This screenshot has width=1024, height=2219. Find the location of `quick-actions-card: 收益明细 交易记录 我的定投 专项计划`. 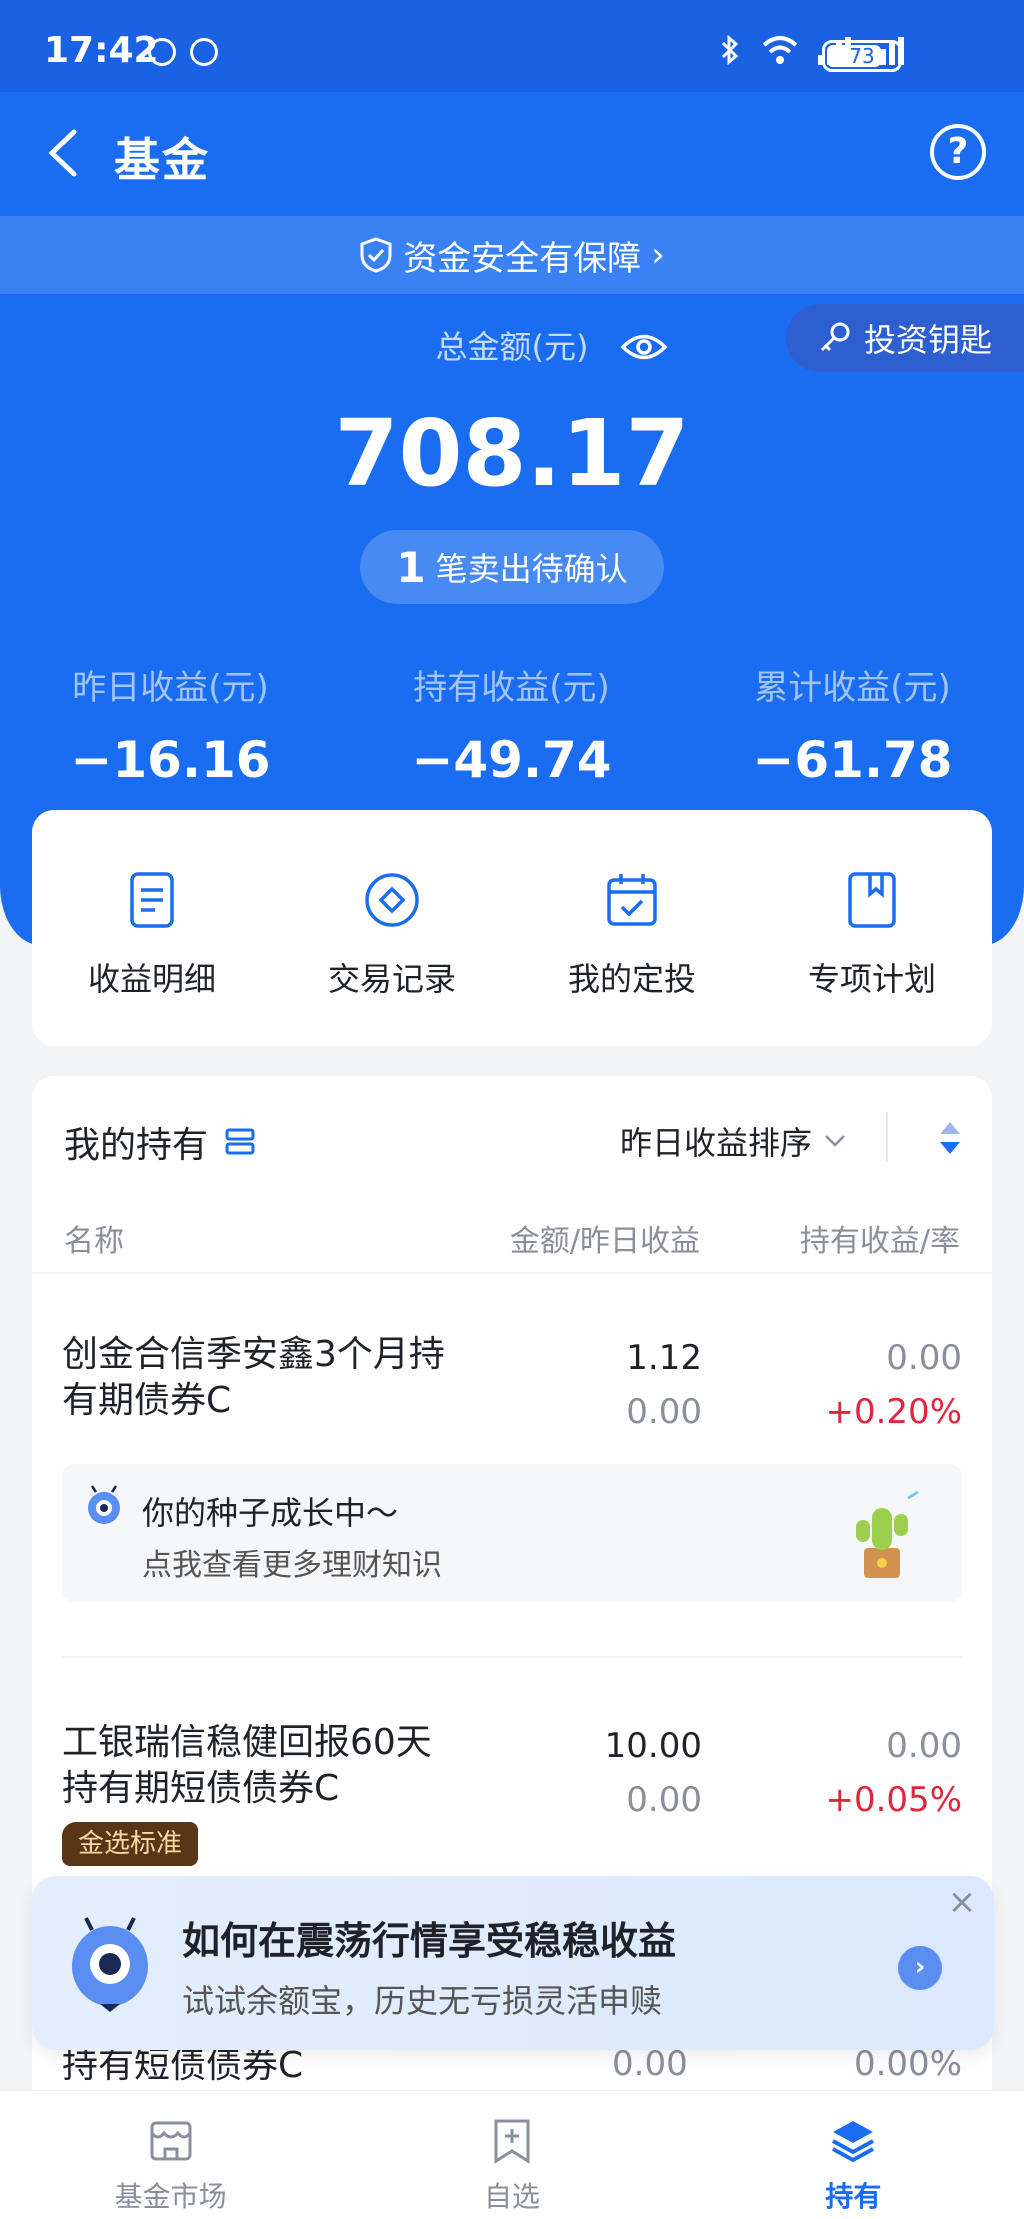

quick-actions-card: 收益明细 交易记录 我的定投 专项计划 is located at coordinates (512, 928).